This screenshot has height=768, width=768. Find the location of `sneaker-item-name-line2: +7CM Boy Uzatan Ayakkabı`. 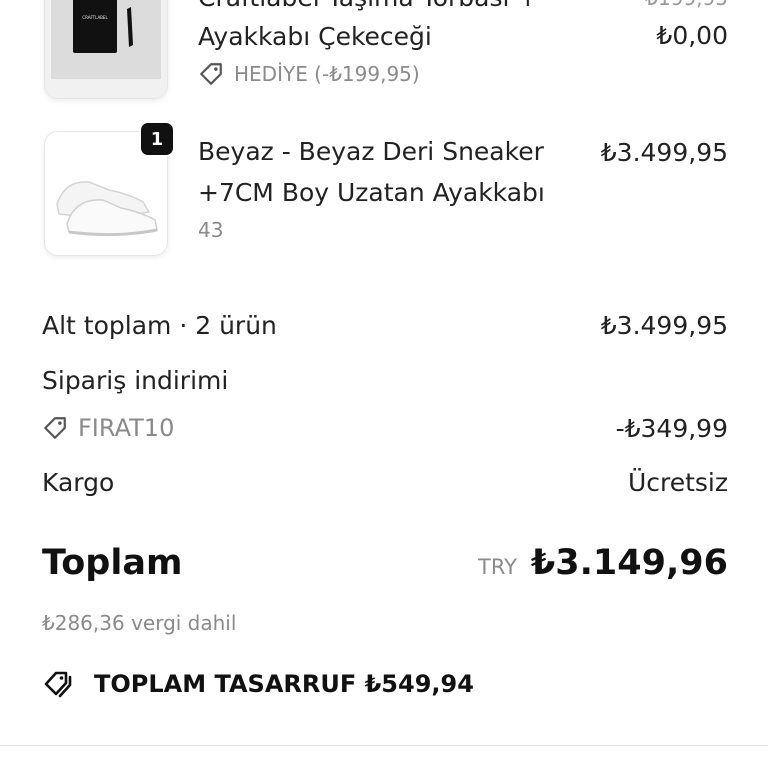

sneaker-item-name-line2: +7CM Boy Uzatan Ayakkabı is located at coordinates (371, 193).